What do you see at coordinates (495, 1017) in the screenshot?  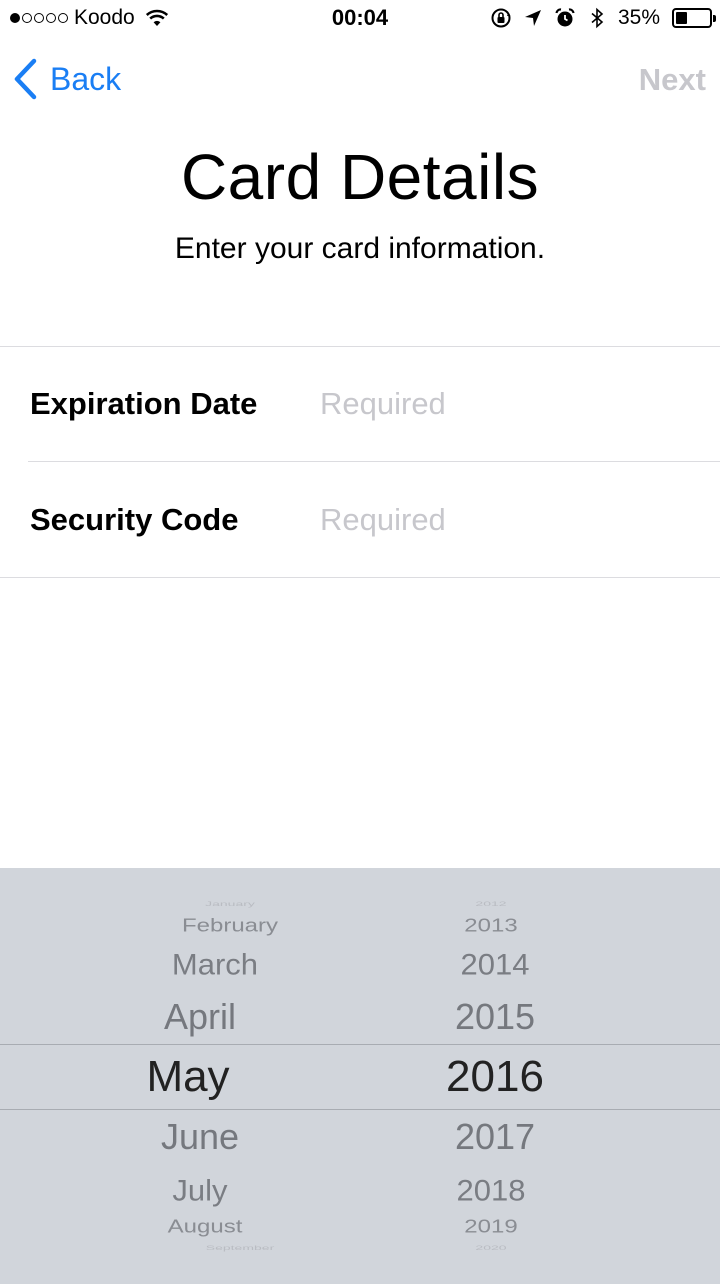 I see `year-option: 2015` at bounding box center [495, 1017].